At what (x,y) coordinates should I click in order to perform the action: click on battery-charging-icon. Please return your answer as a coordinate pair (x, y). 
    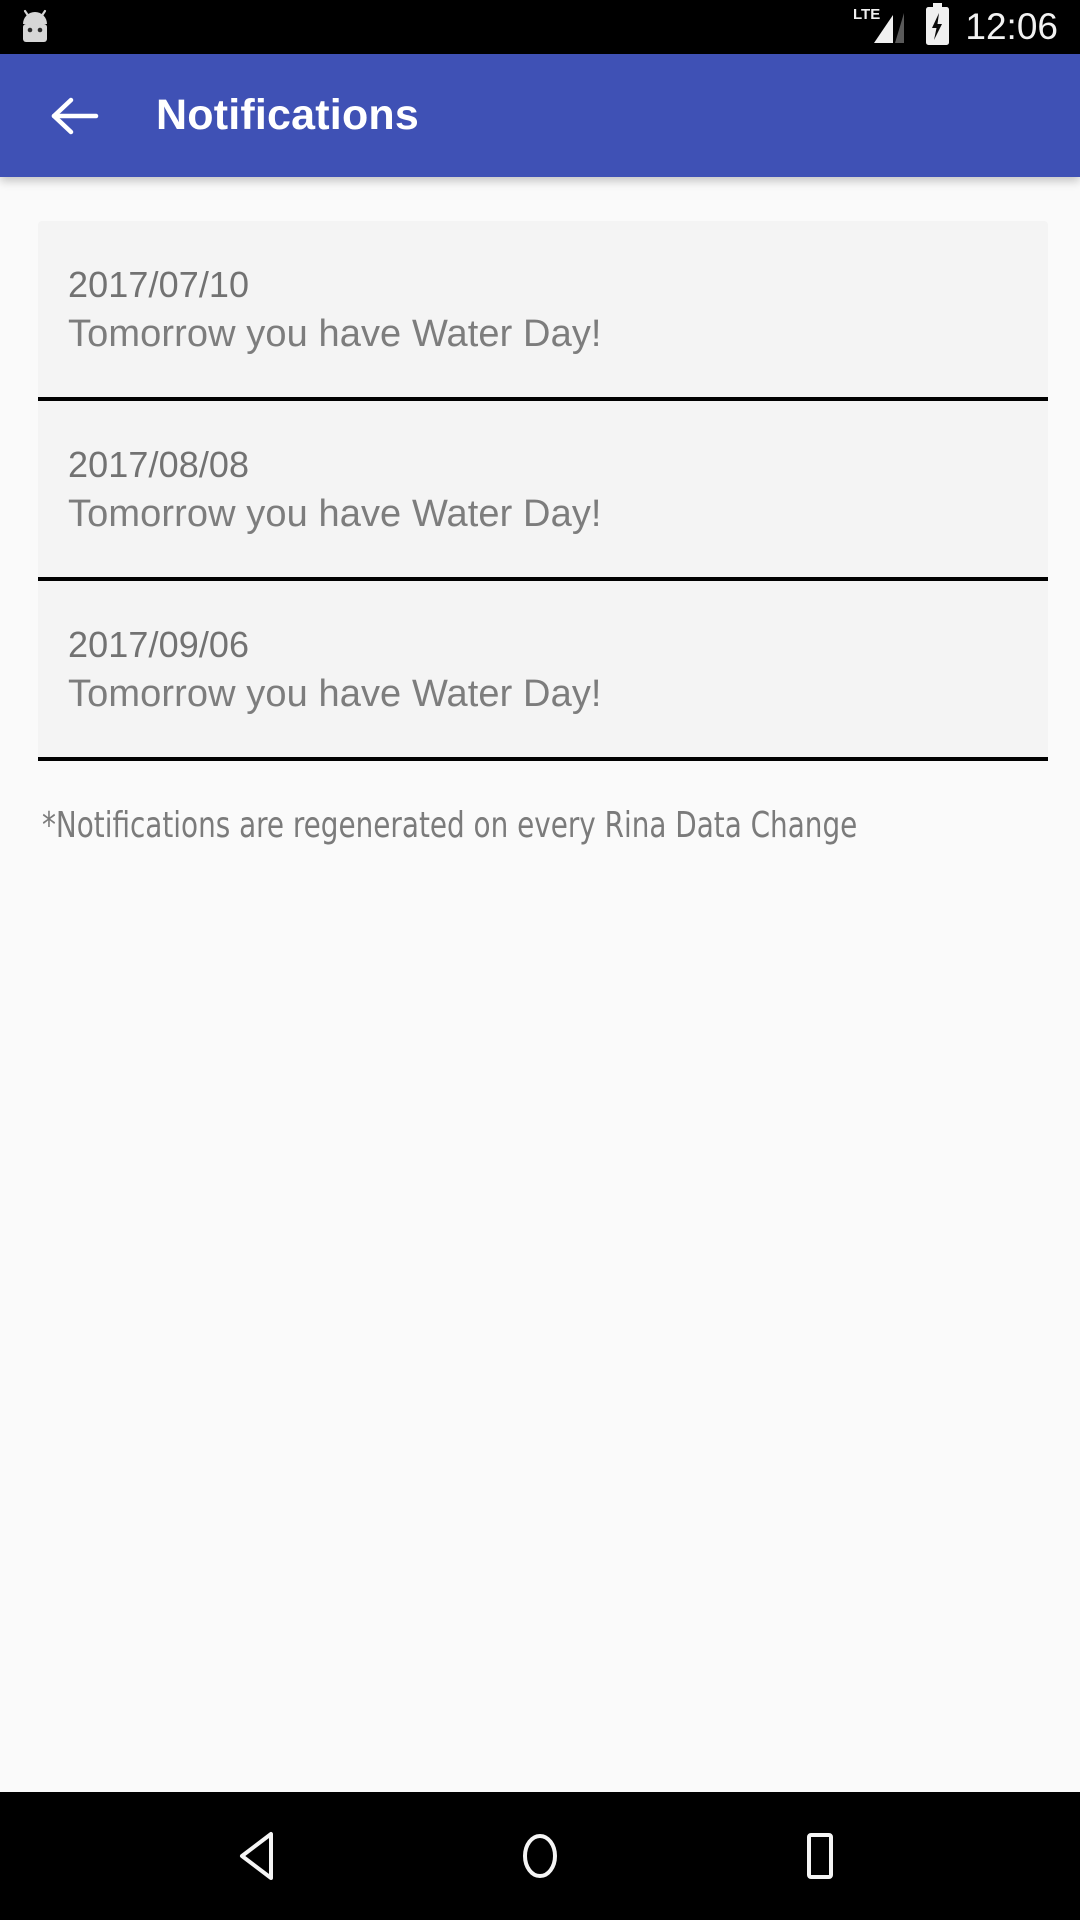
    Looking at the image, I should click on (937, 27).